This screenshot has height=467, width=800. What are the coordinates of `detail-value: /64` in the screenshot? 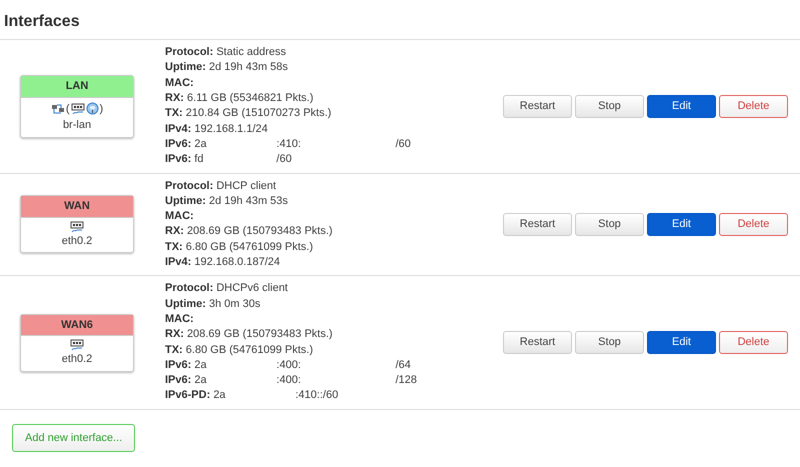 It's located at (403, 365).